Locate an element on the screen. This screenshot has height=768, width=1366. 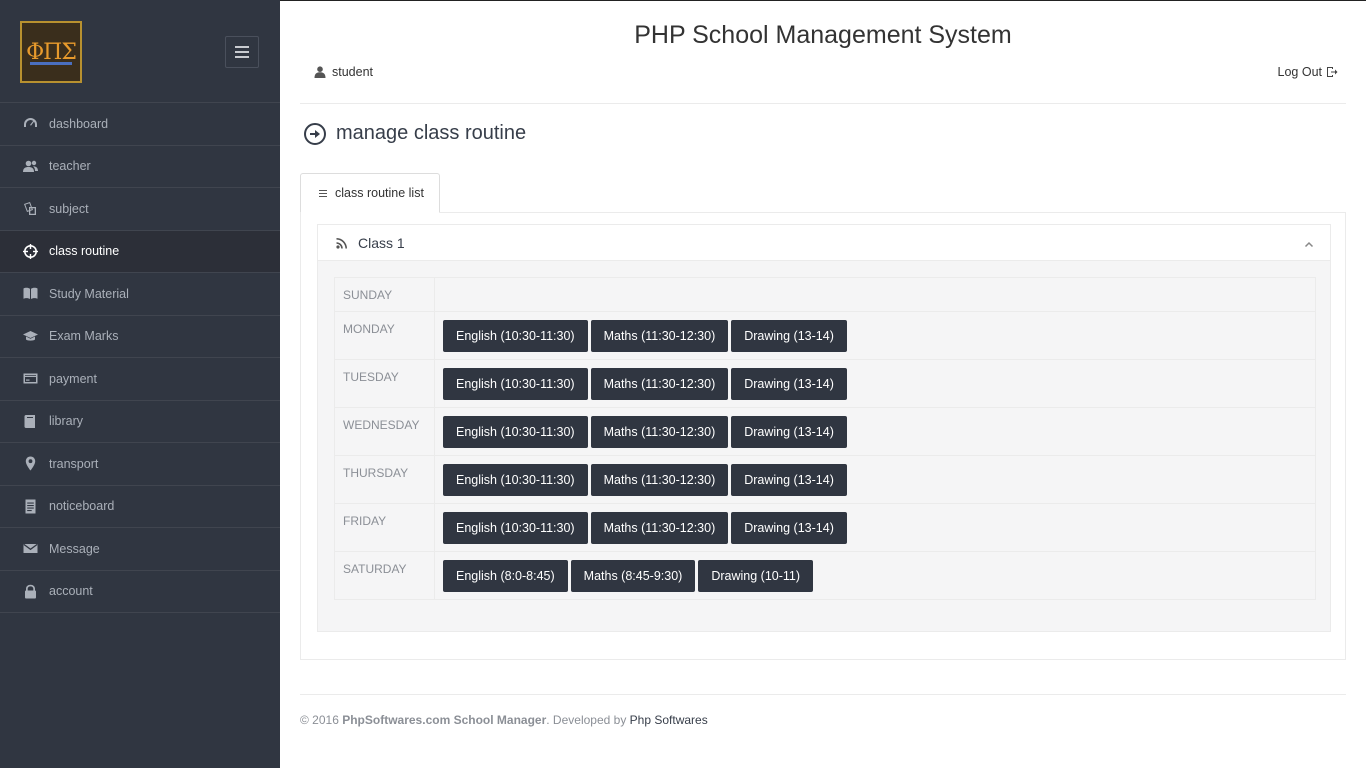
target-icon is located at coordinates (30, 251).